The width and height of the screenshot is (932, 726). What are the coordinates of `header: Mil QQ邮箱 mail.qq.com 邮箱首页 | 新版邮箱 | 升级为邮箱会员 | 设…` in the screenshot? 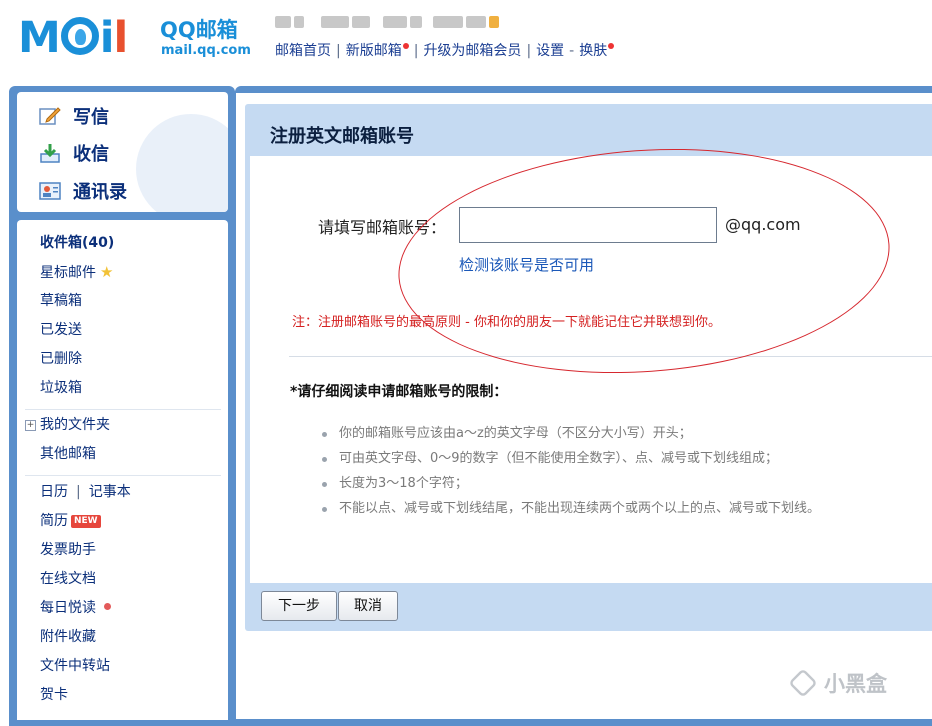 It's located at (466, 43).